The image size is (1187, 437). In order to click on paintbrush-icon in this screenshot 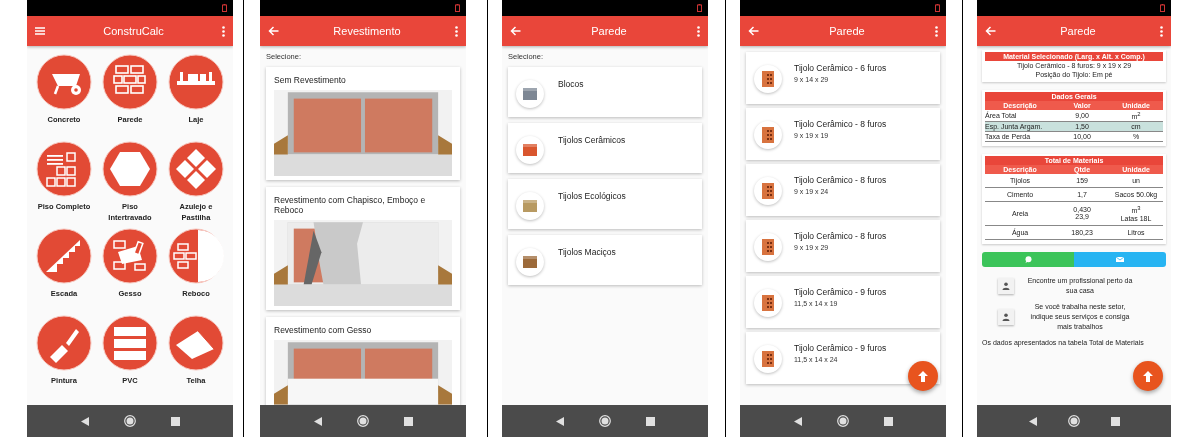, I will do `click(64, 343)`.